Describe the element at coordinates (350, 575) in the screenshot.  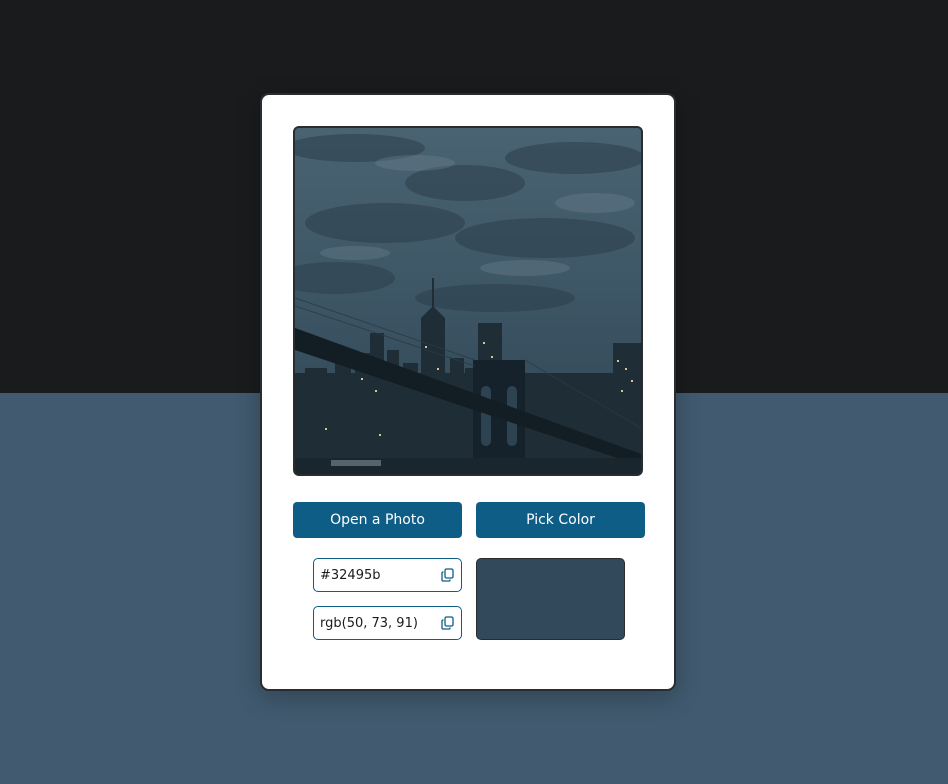
I see `hex-value-text: #32495b` at that location.